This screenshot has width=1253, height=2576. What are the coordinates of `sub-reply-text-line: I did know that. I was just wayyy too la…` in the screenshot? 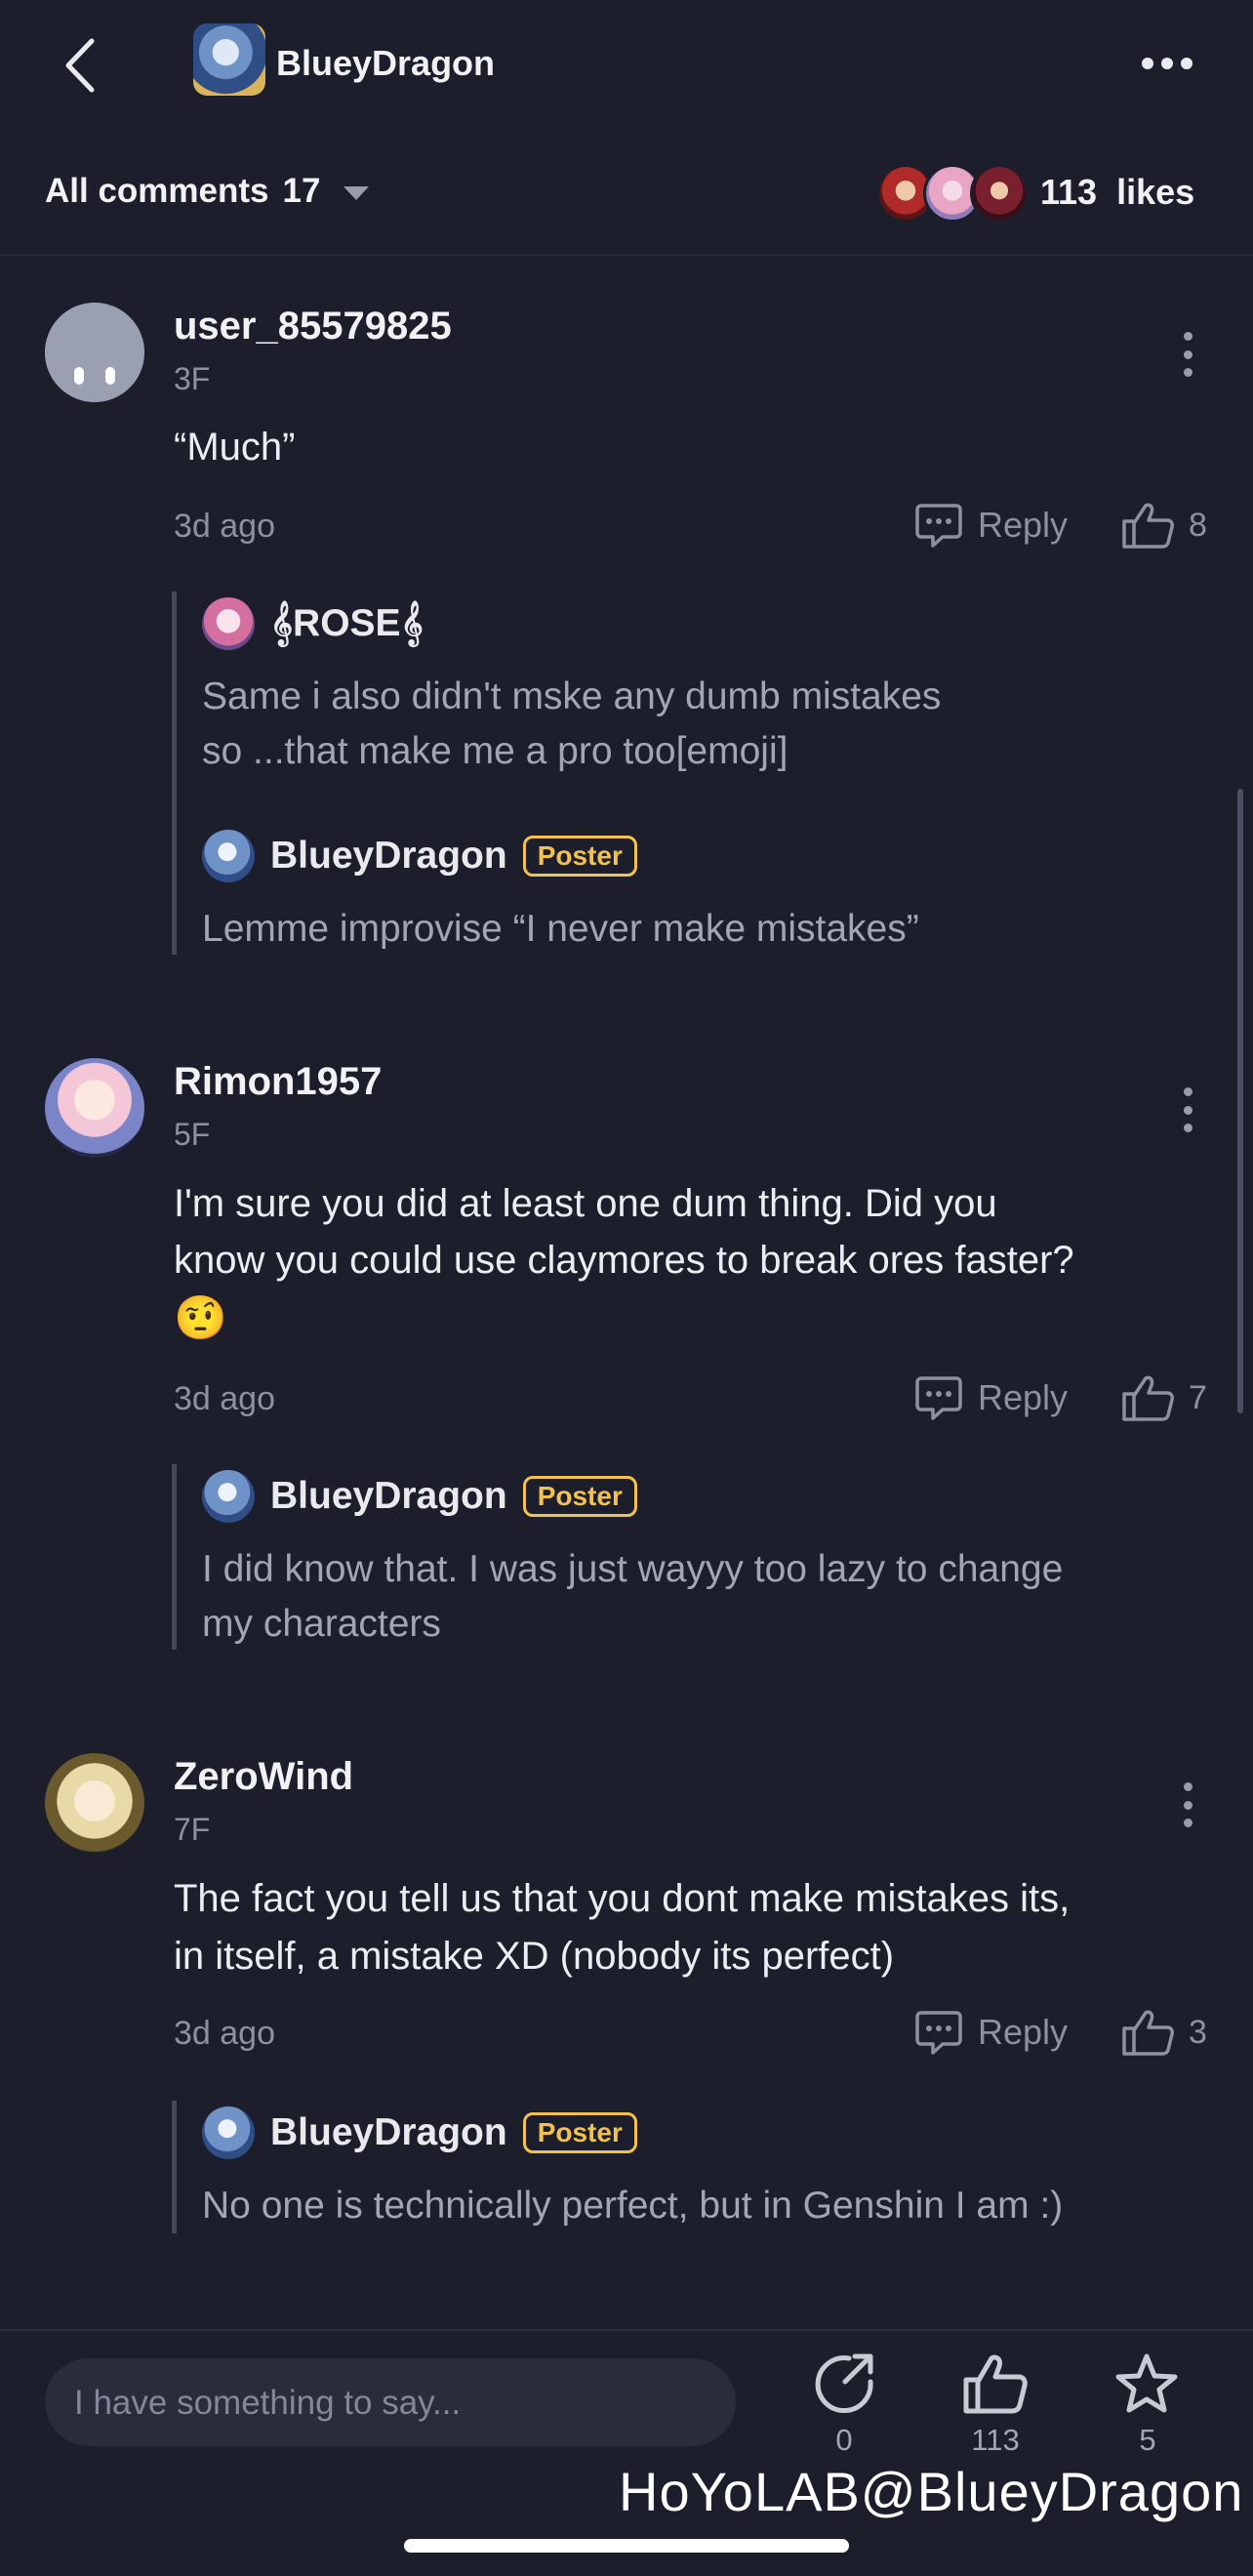 It's located at (633, 1569).